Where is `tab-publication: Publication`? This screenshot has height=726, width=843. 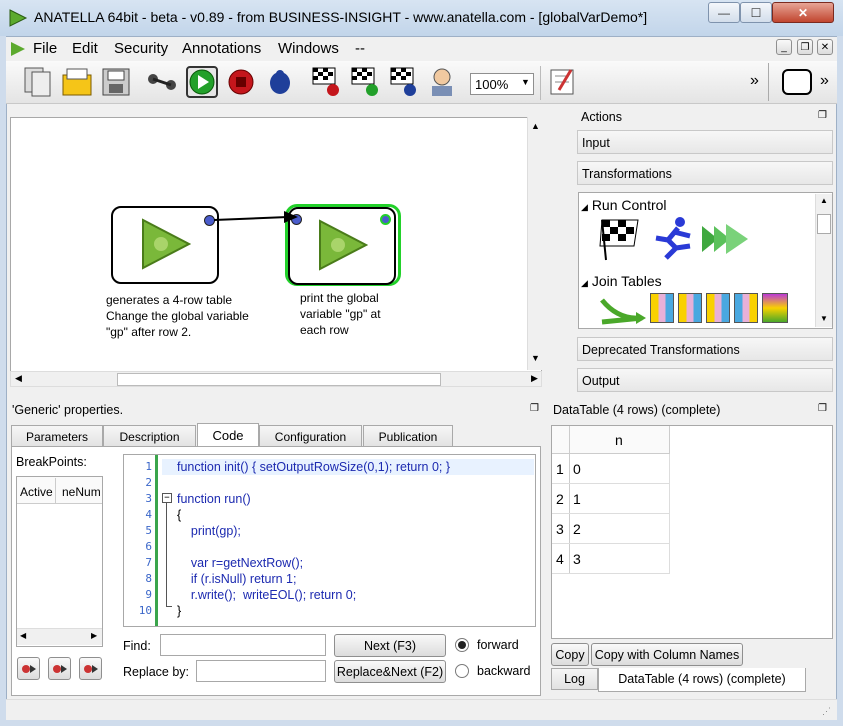
tab-publication: Publication is located at coordinates (408, 436).